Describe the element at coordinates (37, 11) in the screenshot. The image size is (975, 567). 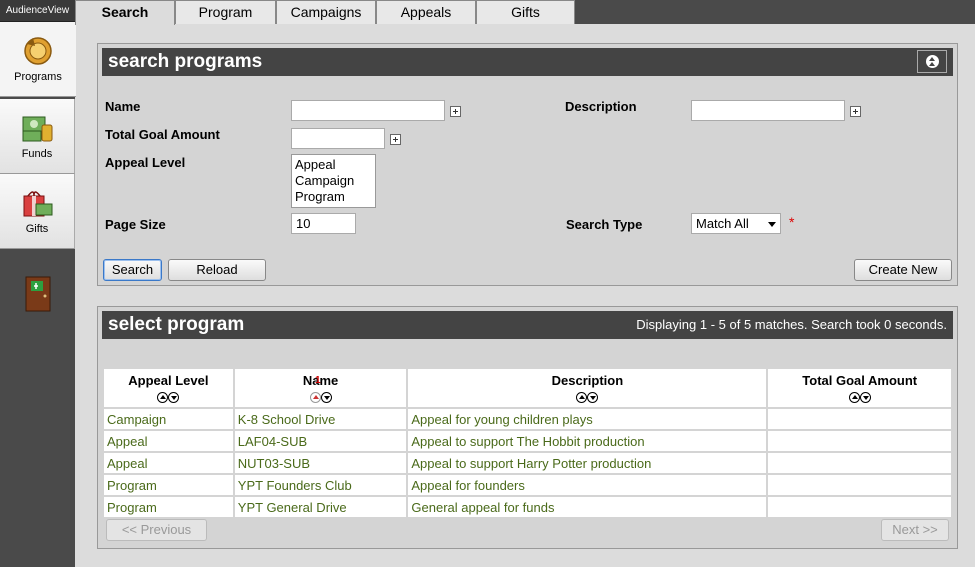
I see `brand-logo: AudienceView` at that location.